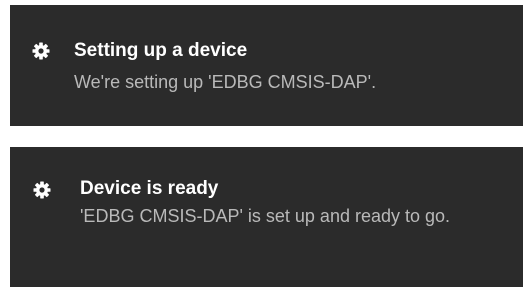 The width and height of the screenshot is (523, 287). What do you see at coordinates (161, 50) in the screenshot?
I see `notification-title: Setting up a device` at bounding box center [161, 50].